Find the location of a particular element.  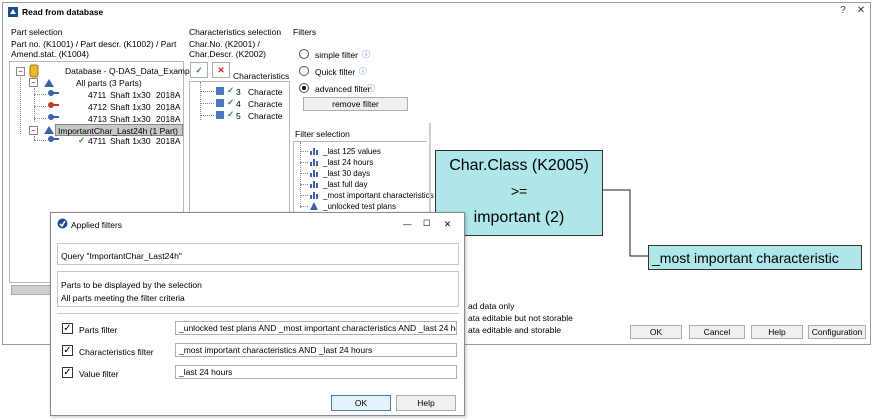

callout-line2: >= is located at coordinates (519, 191).